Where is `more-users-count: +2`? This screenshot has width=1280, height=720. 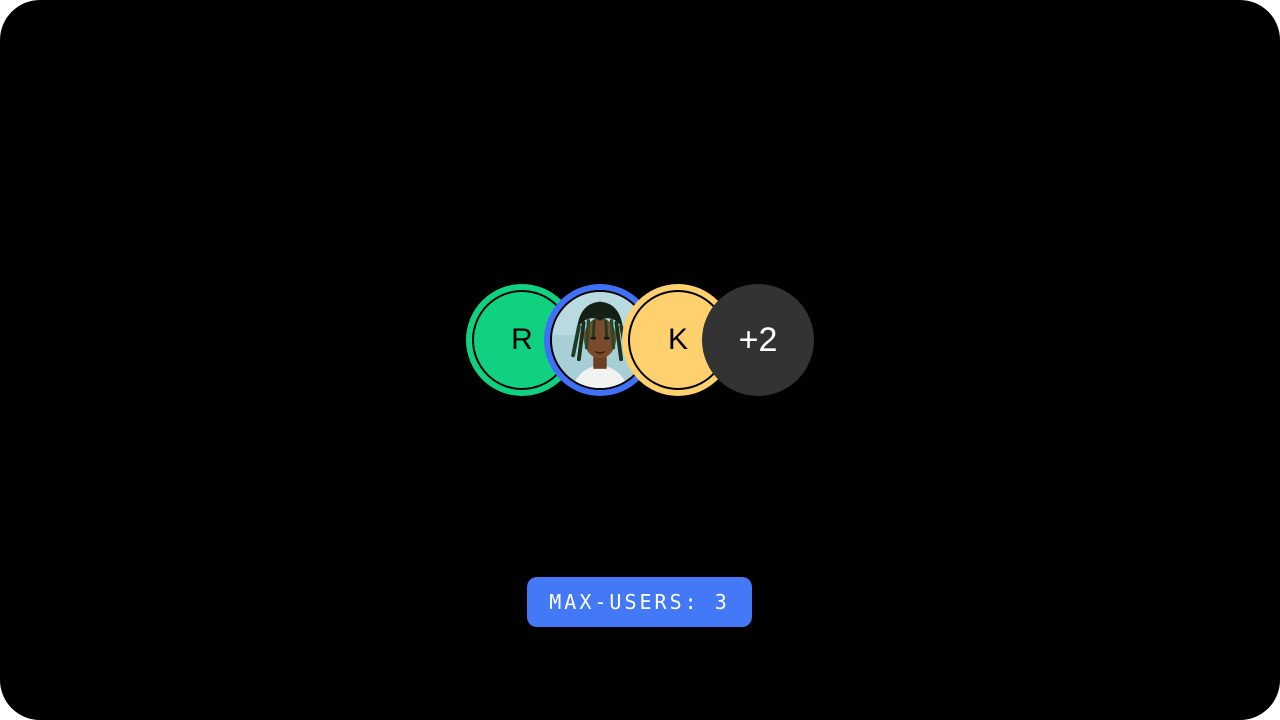
more-users-count: +2 is located at coordinates (758, 339).